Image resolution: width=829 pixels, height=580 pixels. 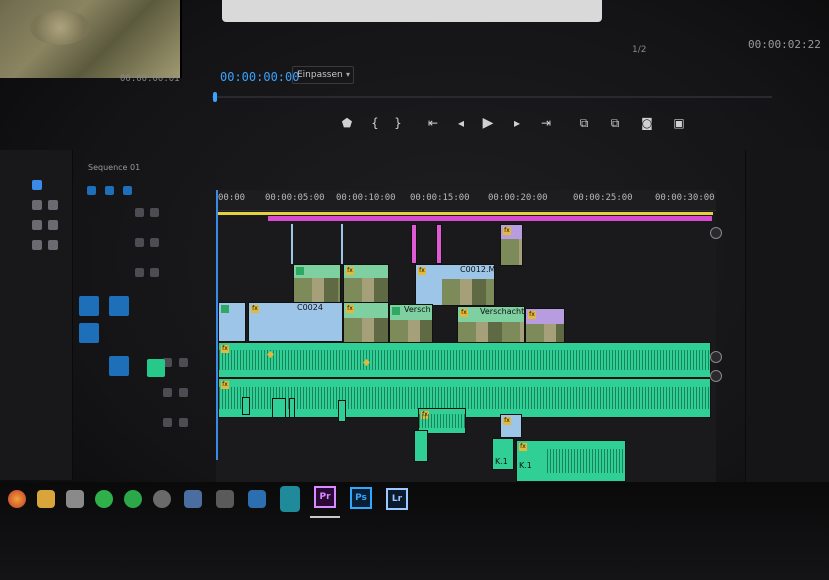 What do you see at coordinates (571, 461) in the screenshot?
I see `audio-clip-k1: fx K.1` at bounding box center [571, 461].